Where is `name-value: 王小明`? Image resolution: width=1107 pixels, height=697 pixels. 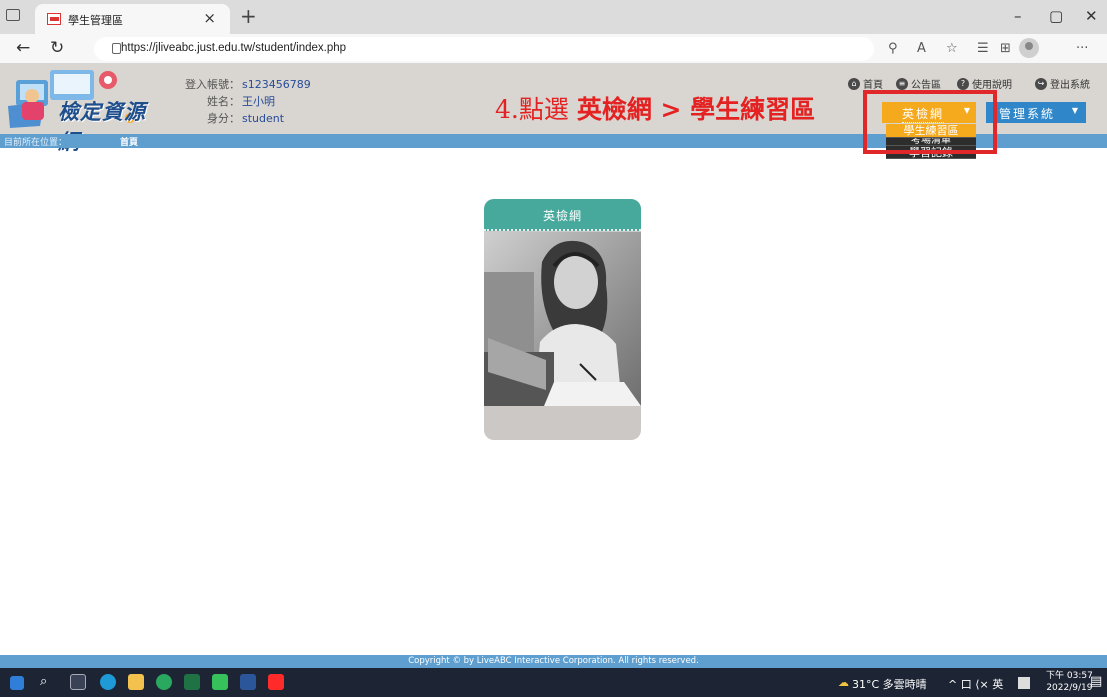
name-value: 王小明 is located at coordinates (258, 101).